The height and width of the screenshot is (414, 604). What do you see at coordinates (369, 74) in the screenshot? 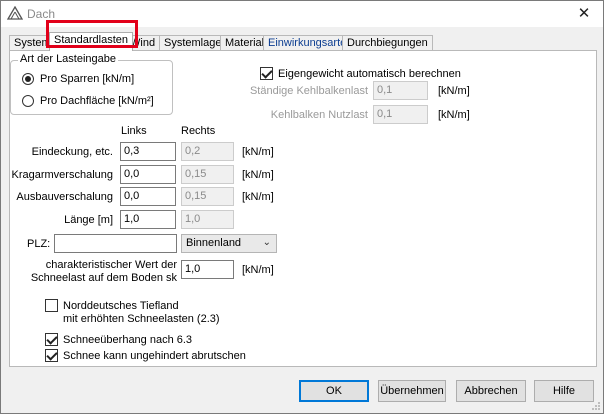
I see `self-weight-label: Eigengewicht automatisch berechnen` at bounding box center [369, 74].